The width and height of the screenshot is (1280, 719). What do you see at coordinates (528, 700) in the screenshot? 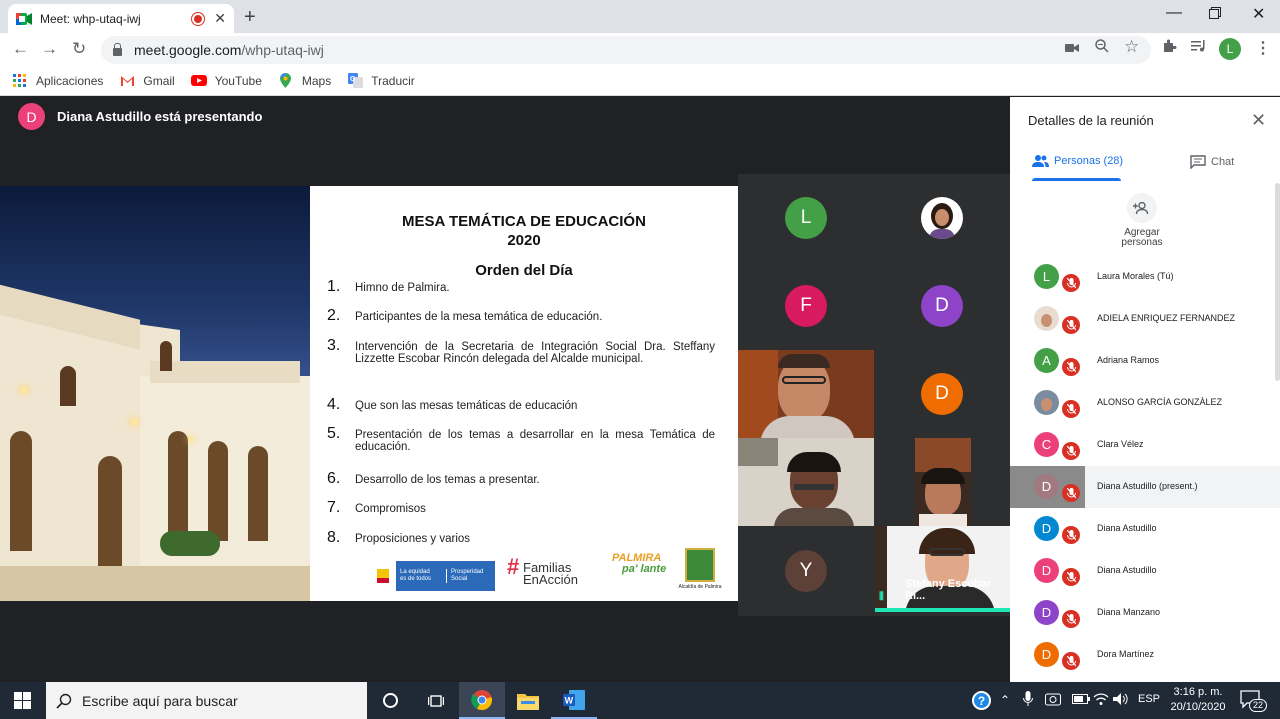
I see `file-explorer-icon` at bounding box center [528, 700].